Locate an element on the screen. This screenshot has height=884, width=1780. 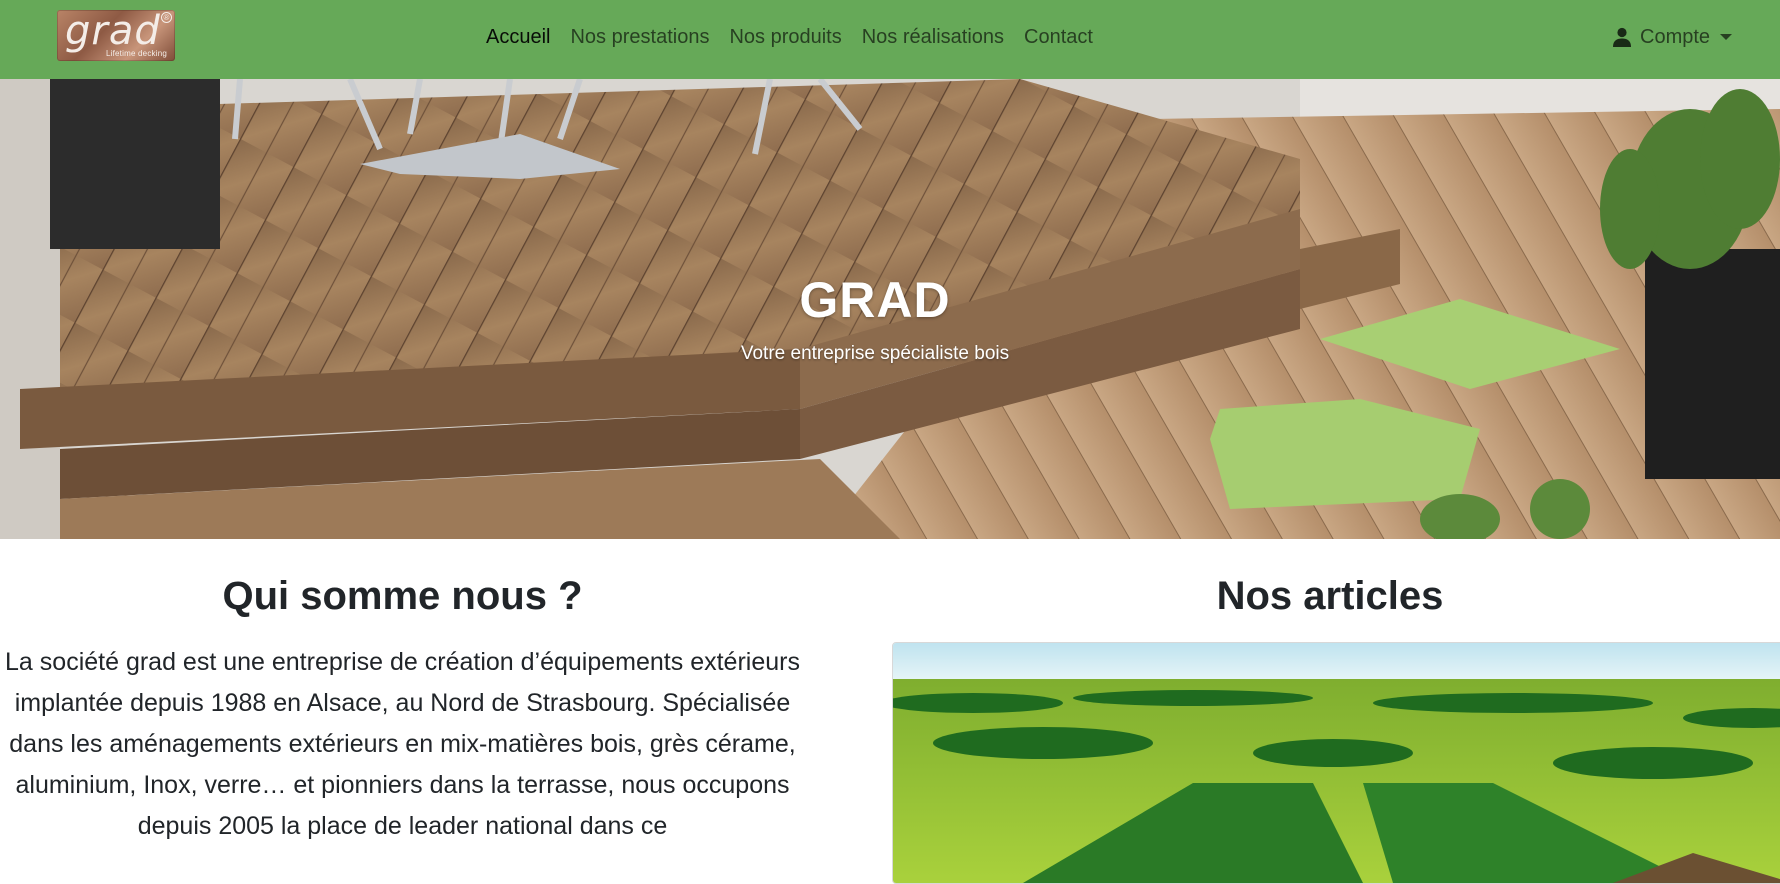
logo-tagline: Lifetime decking is located at coordinates (136, 53).